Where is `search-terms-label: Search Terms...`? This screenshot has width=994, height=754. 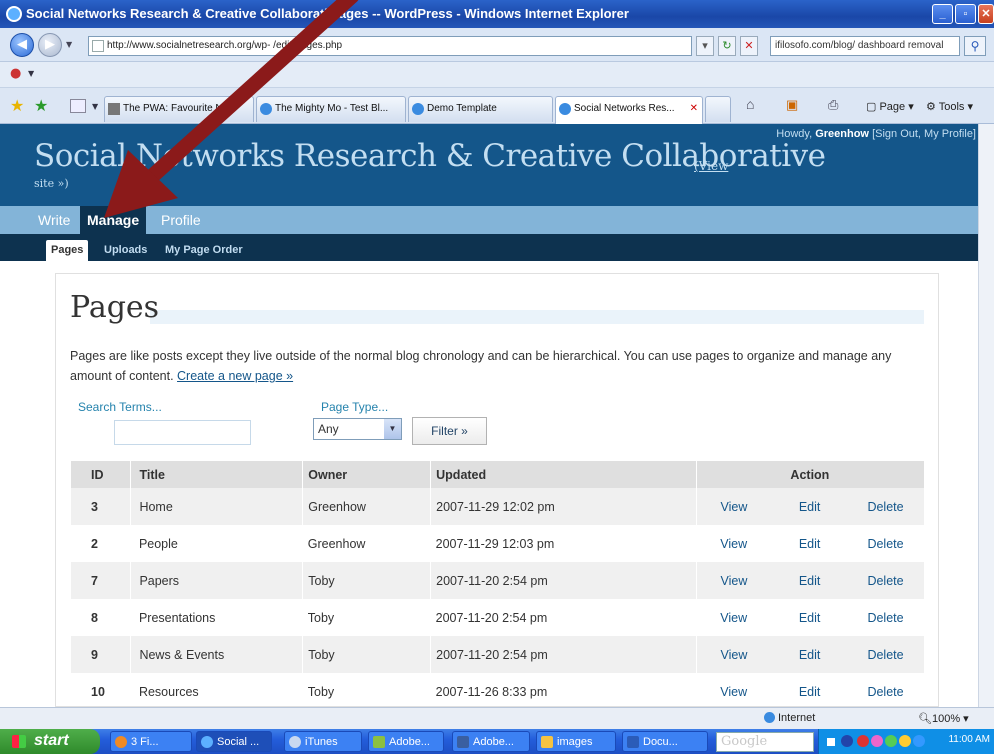
search-terms-label: Search Terms... is located at coordinates (120, 407).